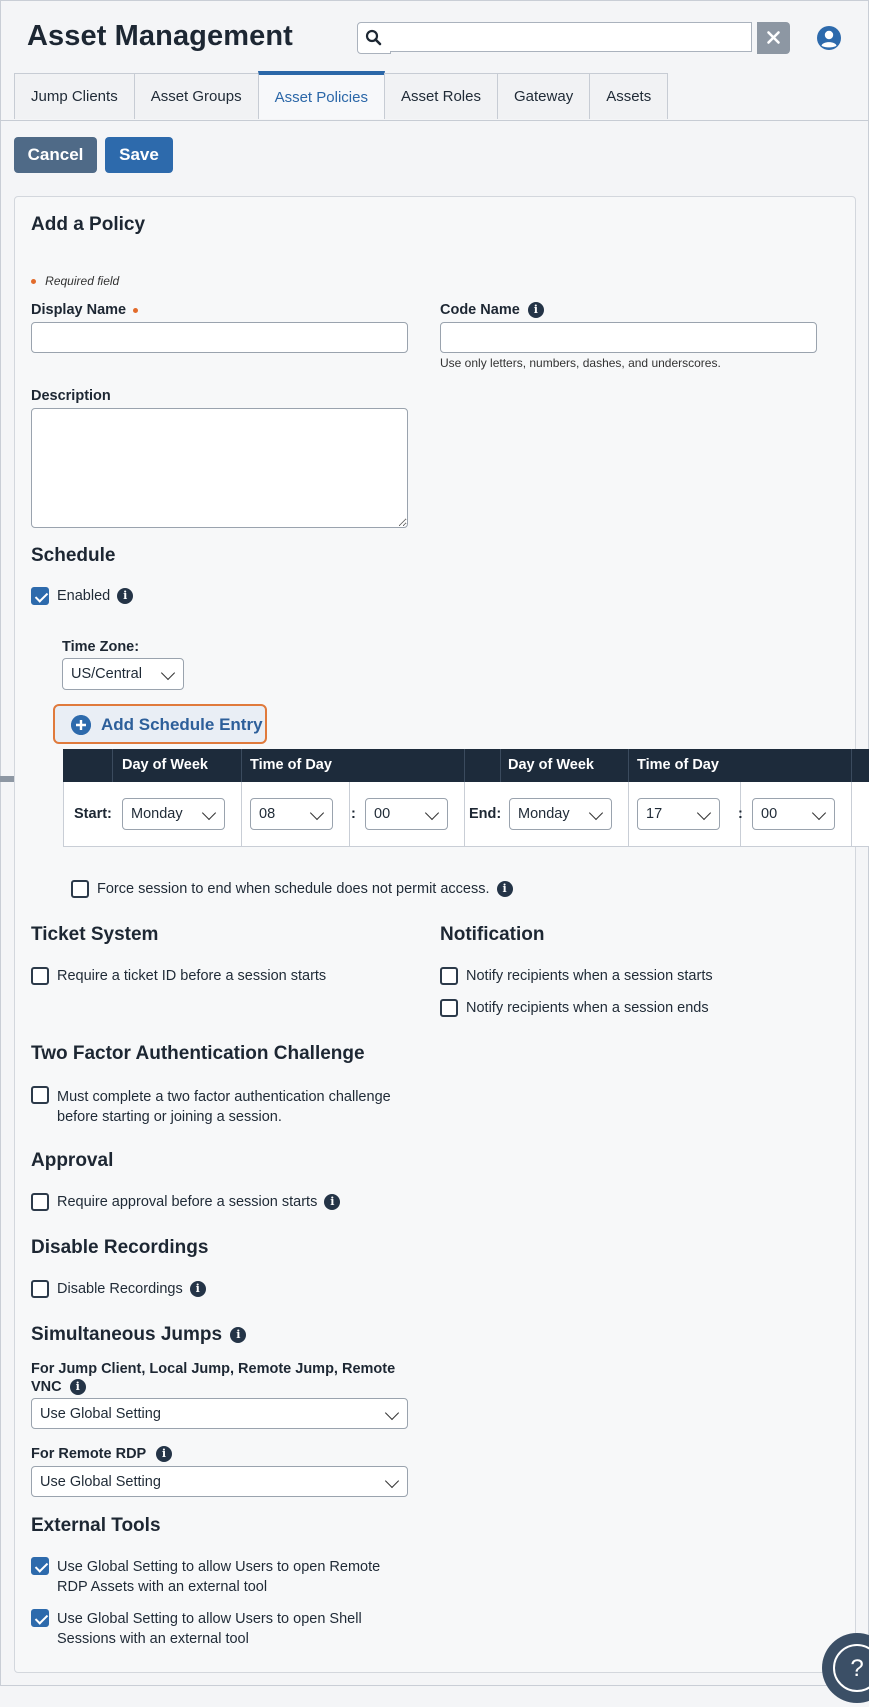  What do you see at coordinates (81, 725) in the screenshot?
I see `plus-circle-icon` at bounding box center [81, 725].